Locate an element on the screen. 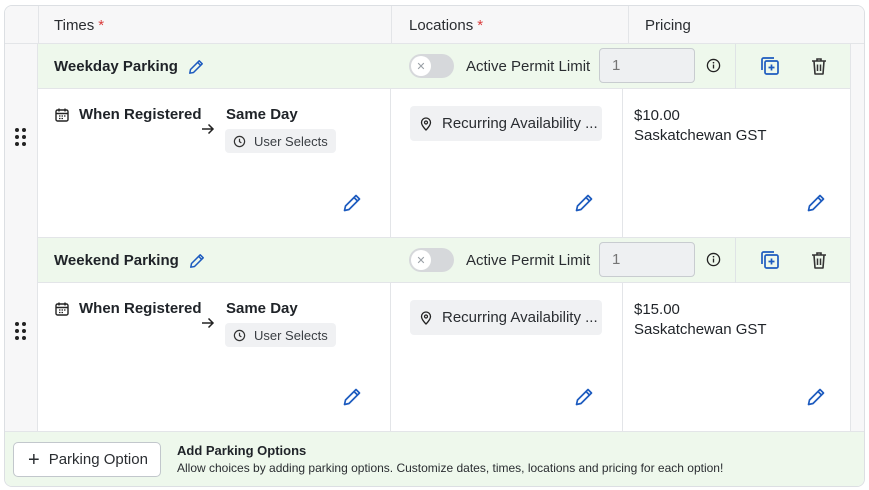 Image resolution: width=869 pixels, height=490 pixels. option-title-text: Weekday Parking is located at coordinates (116, 66).